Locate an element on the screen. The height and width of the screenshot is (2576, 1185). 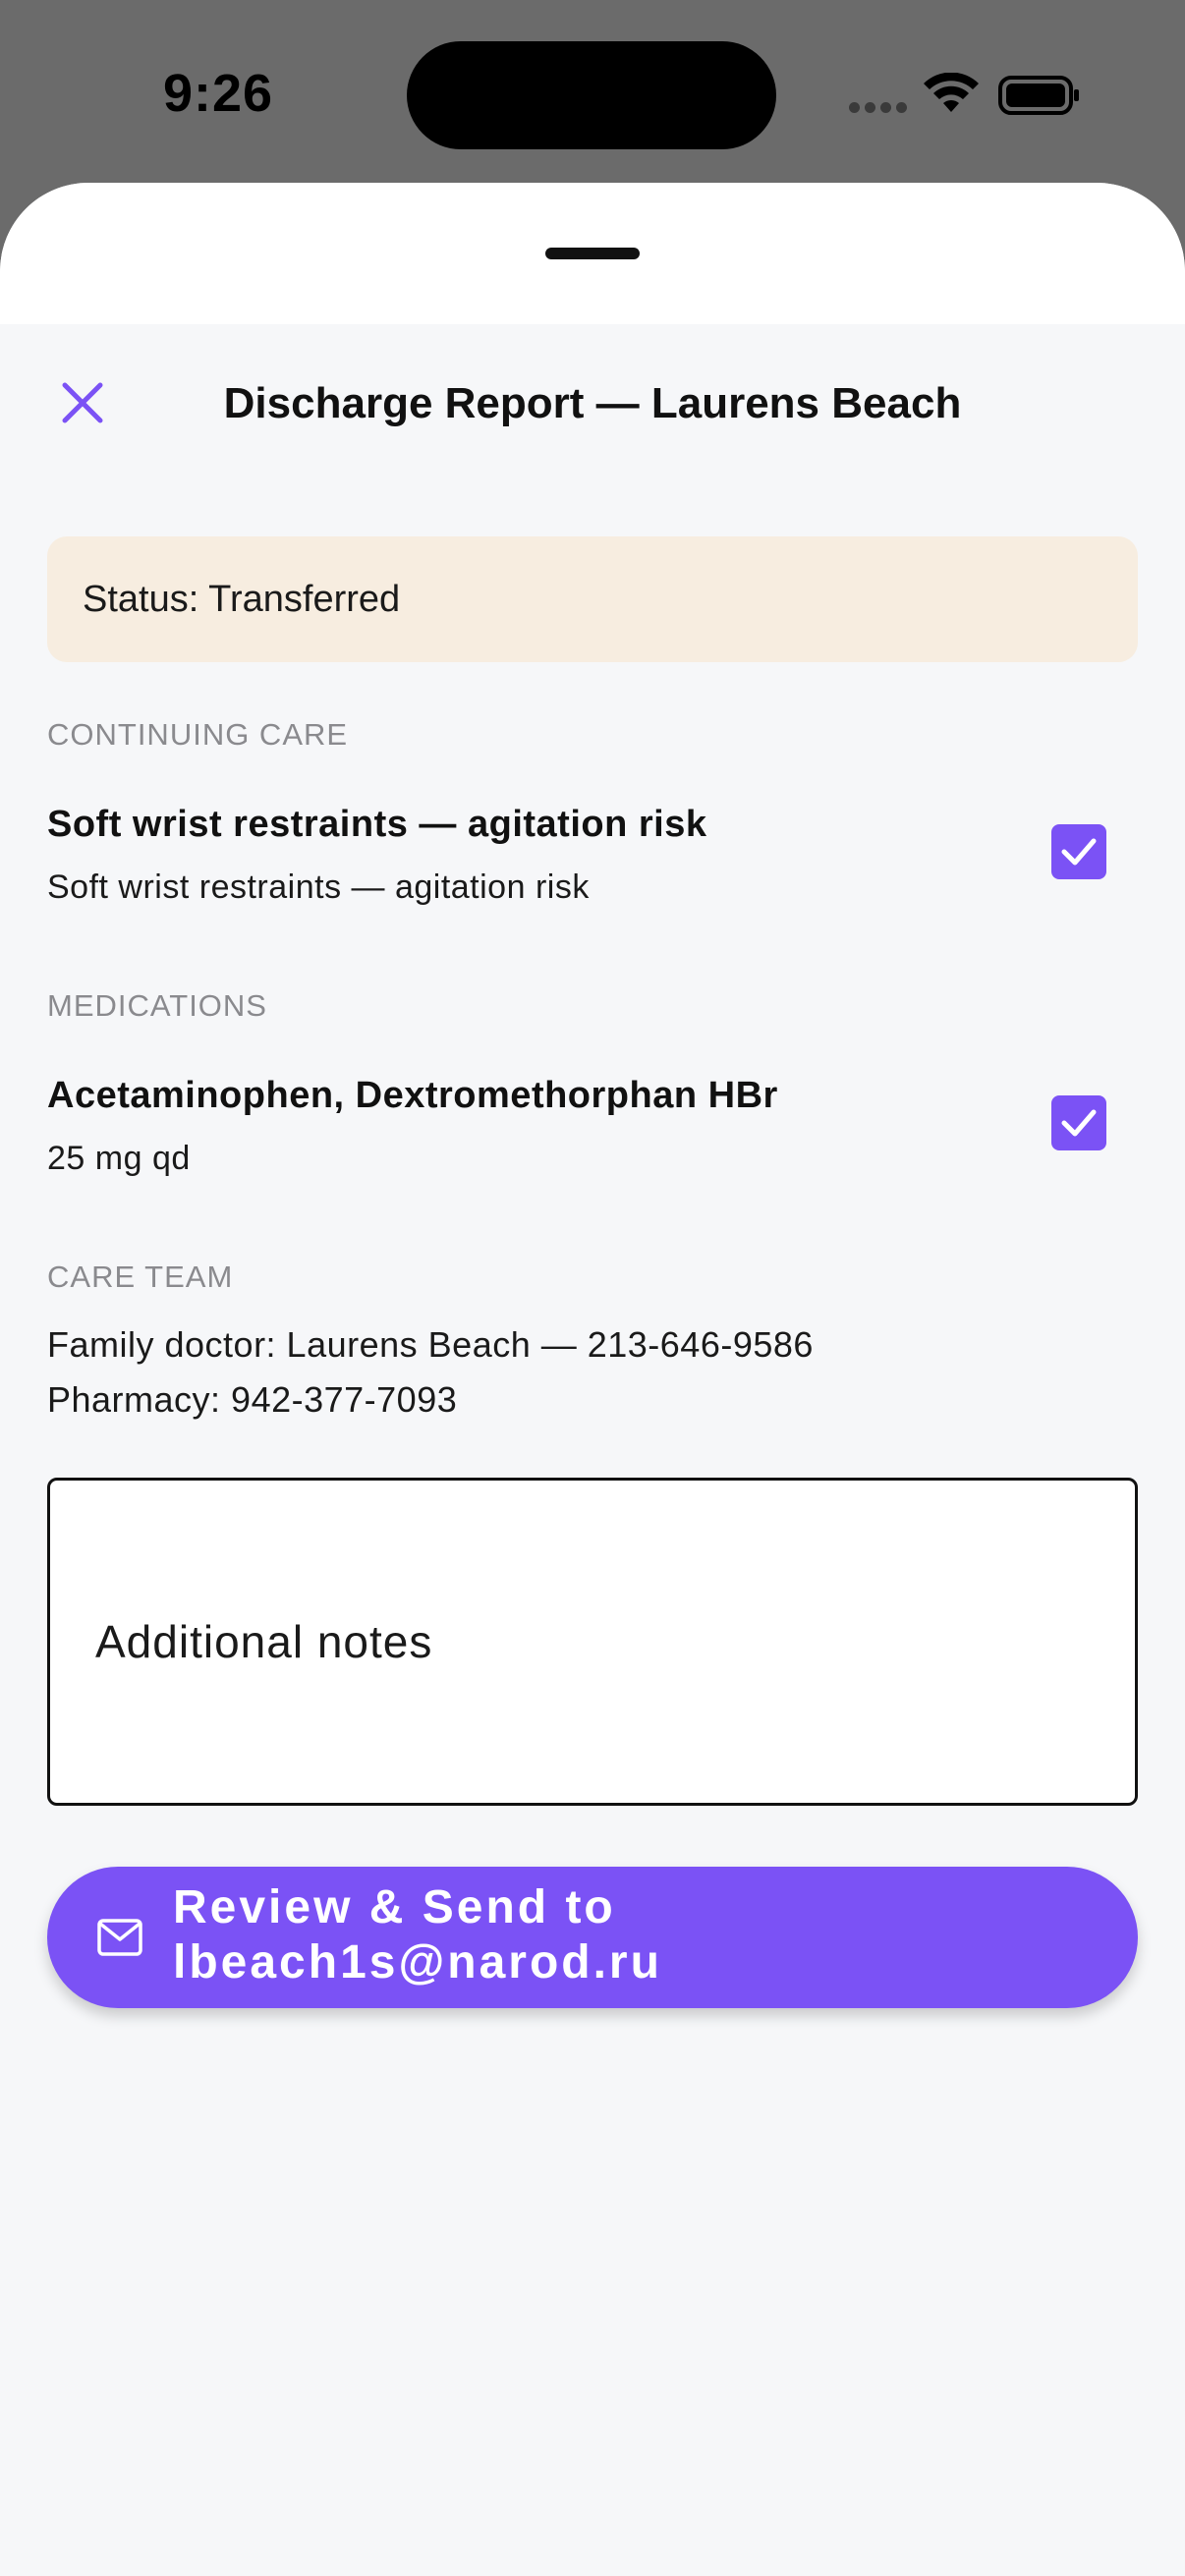
sheet-grabber is located at coordinates (592, 253).